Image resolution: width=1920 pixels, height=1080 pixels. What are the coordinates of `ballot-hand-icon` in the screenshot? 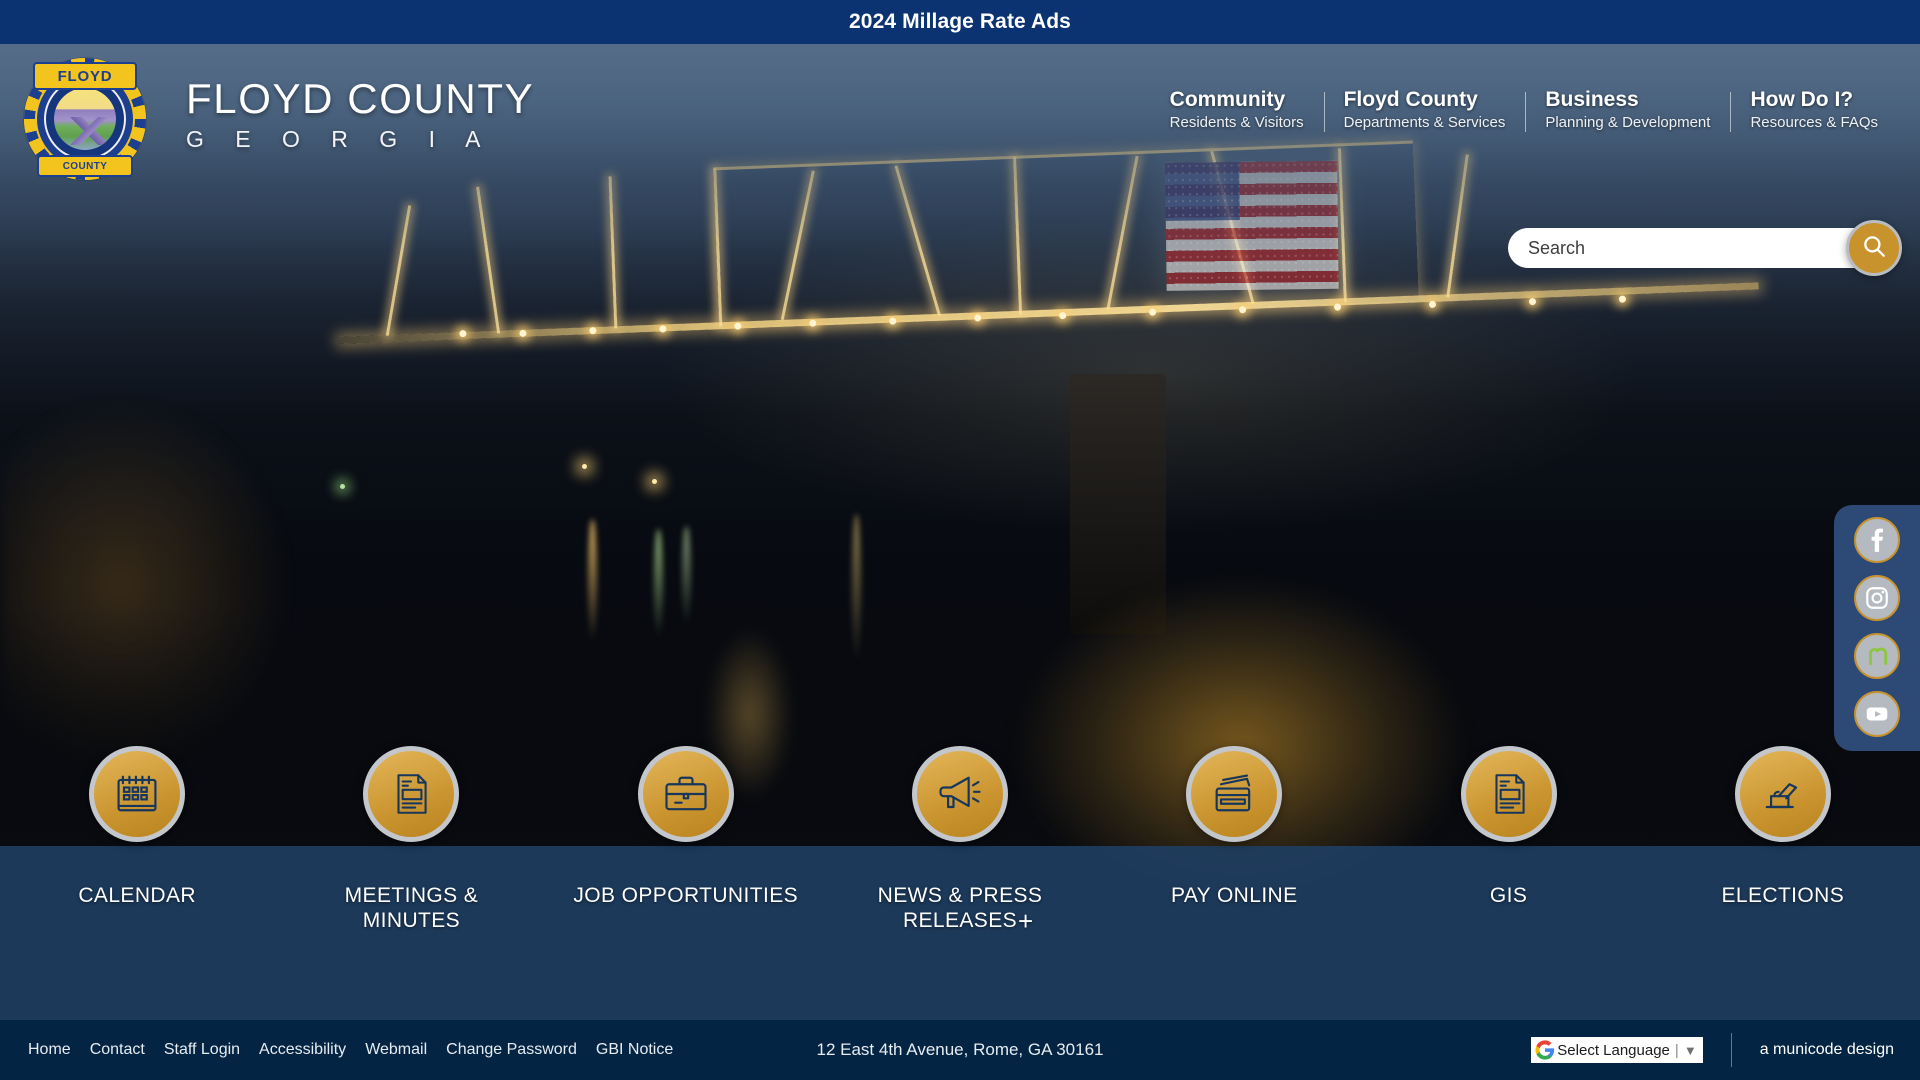 It's located at (1782, 794).